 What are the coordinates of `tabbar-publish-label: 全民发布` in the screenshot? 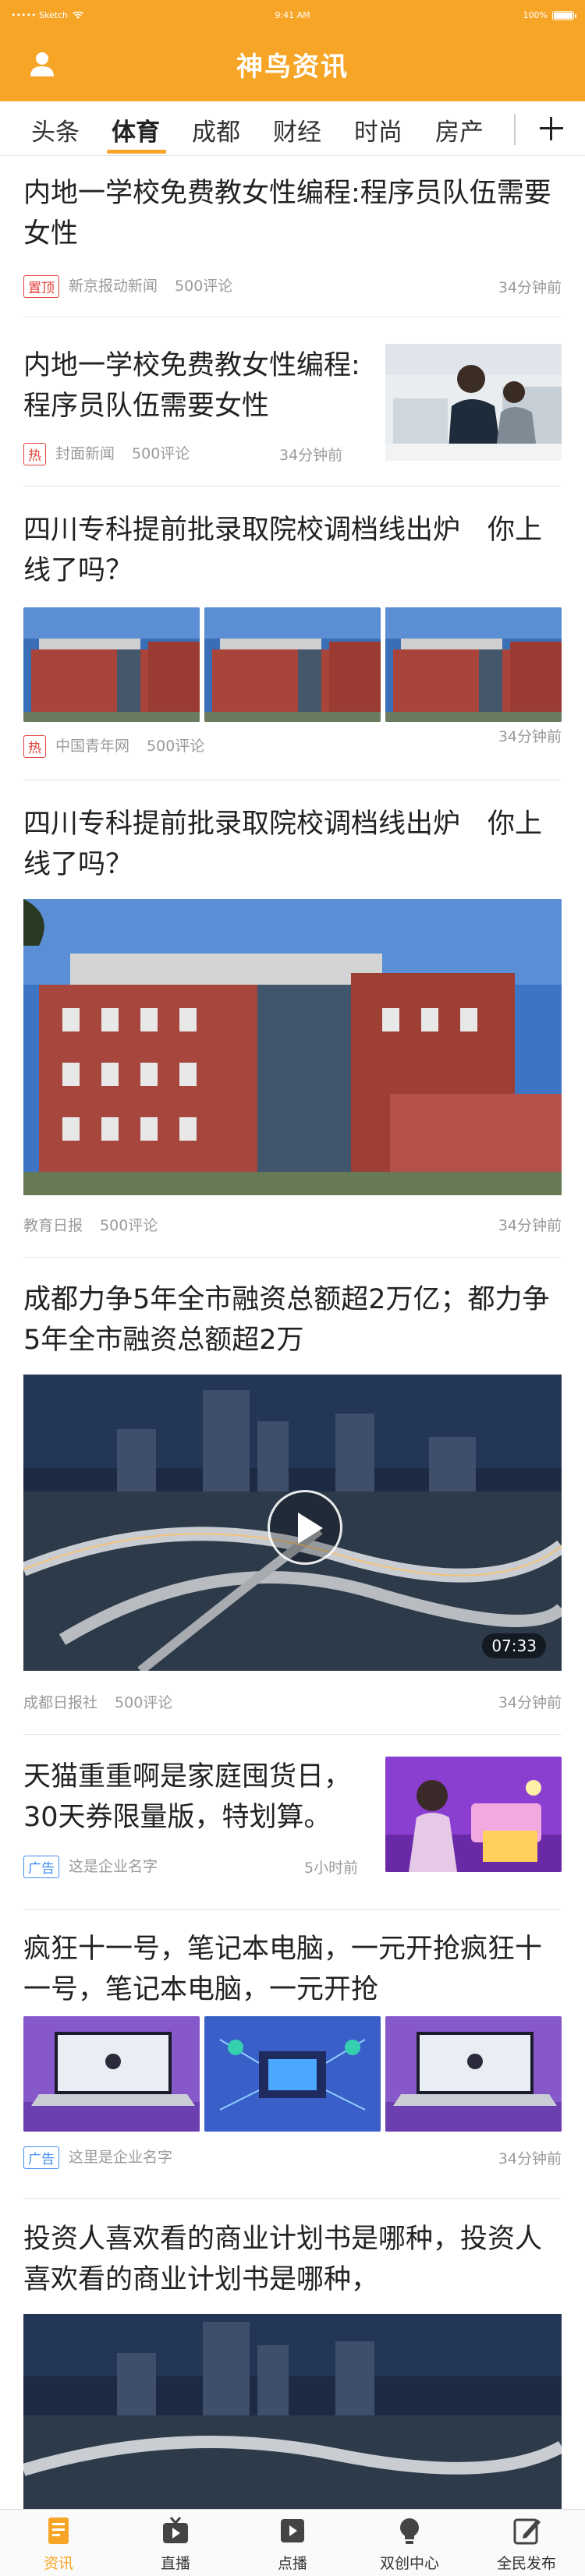 It's located at (526, 2563).